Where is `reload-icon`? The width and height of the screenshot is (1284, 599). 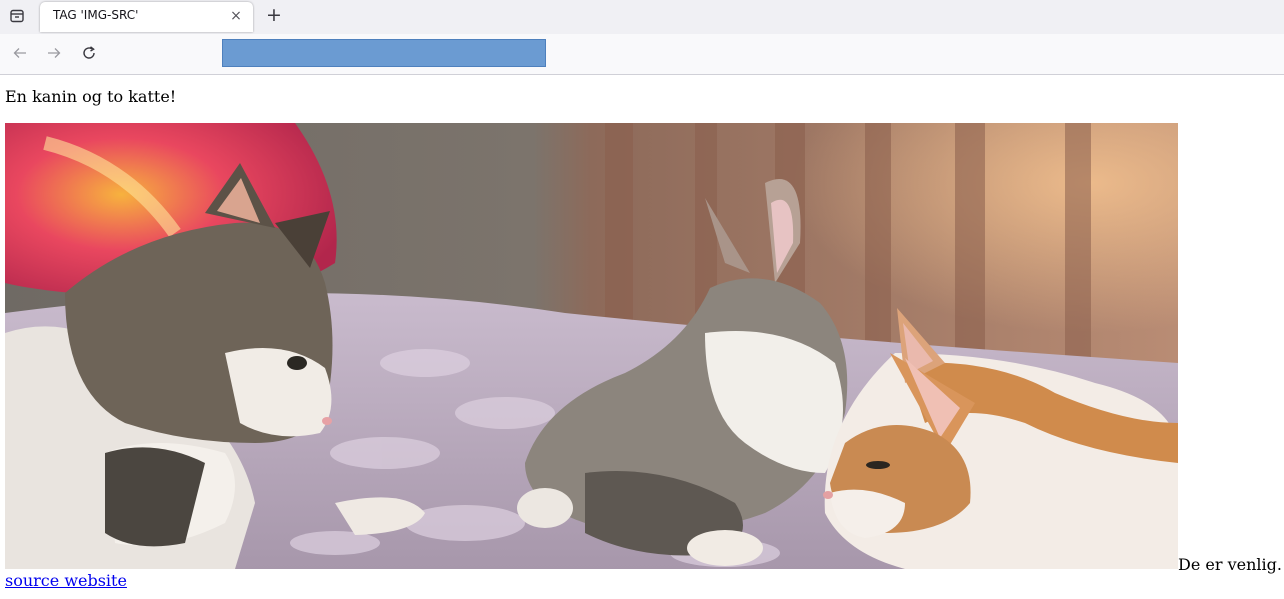
reload-icon is located at coordinates (89, 53).